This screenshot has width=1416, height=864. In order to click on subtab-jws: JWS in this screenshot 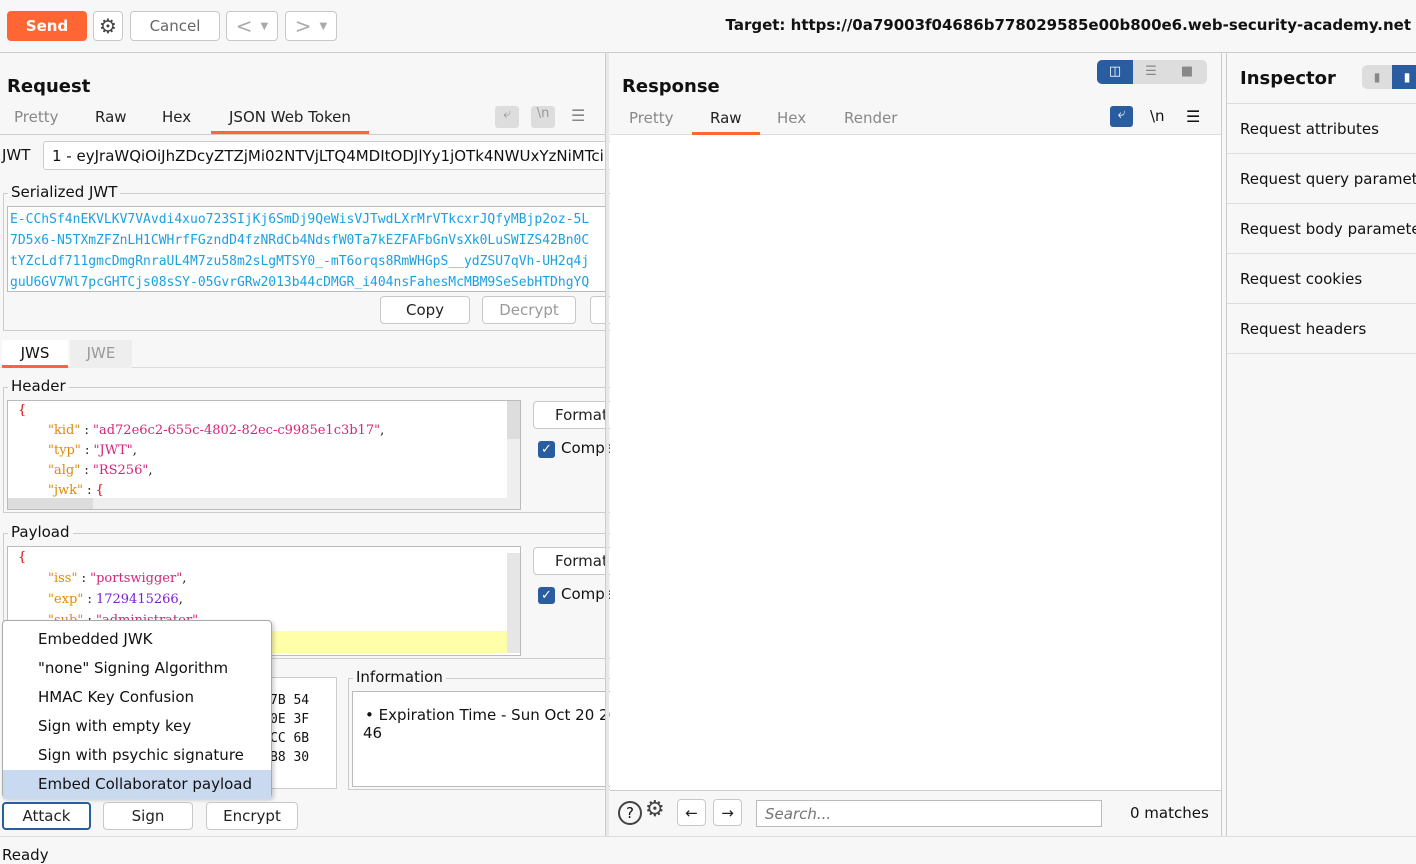, I will do `click(35, 354)`.